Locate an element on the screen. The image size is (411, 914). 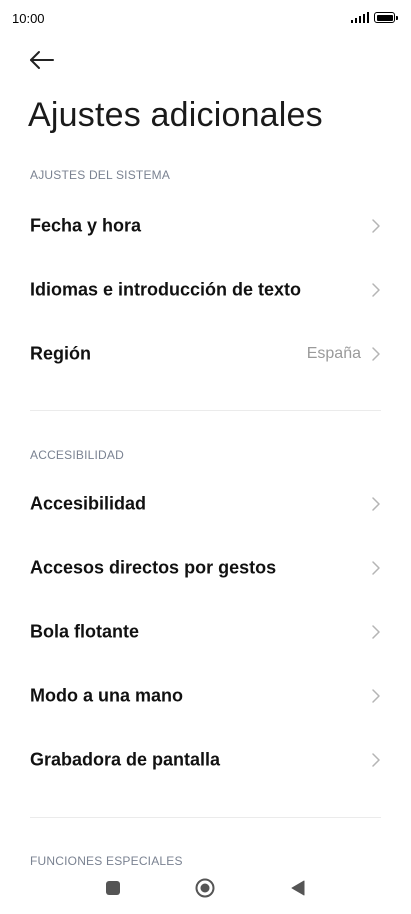
row-idiomas: Idiomas e introducción de texto is located at coordinates (205, 290).